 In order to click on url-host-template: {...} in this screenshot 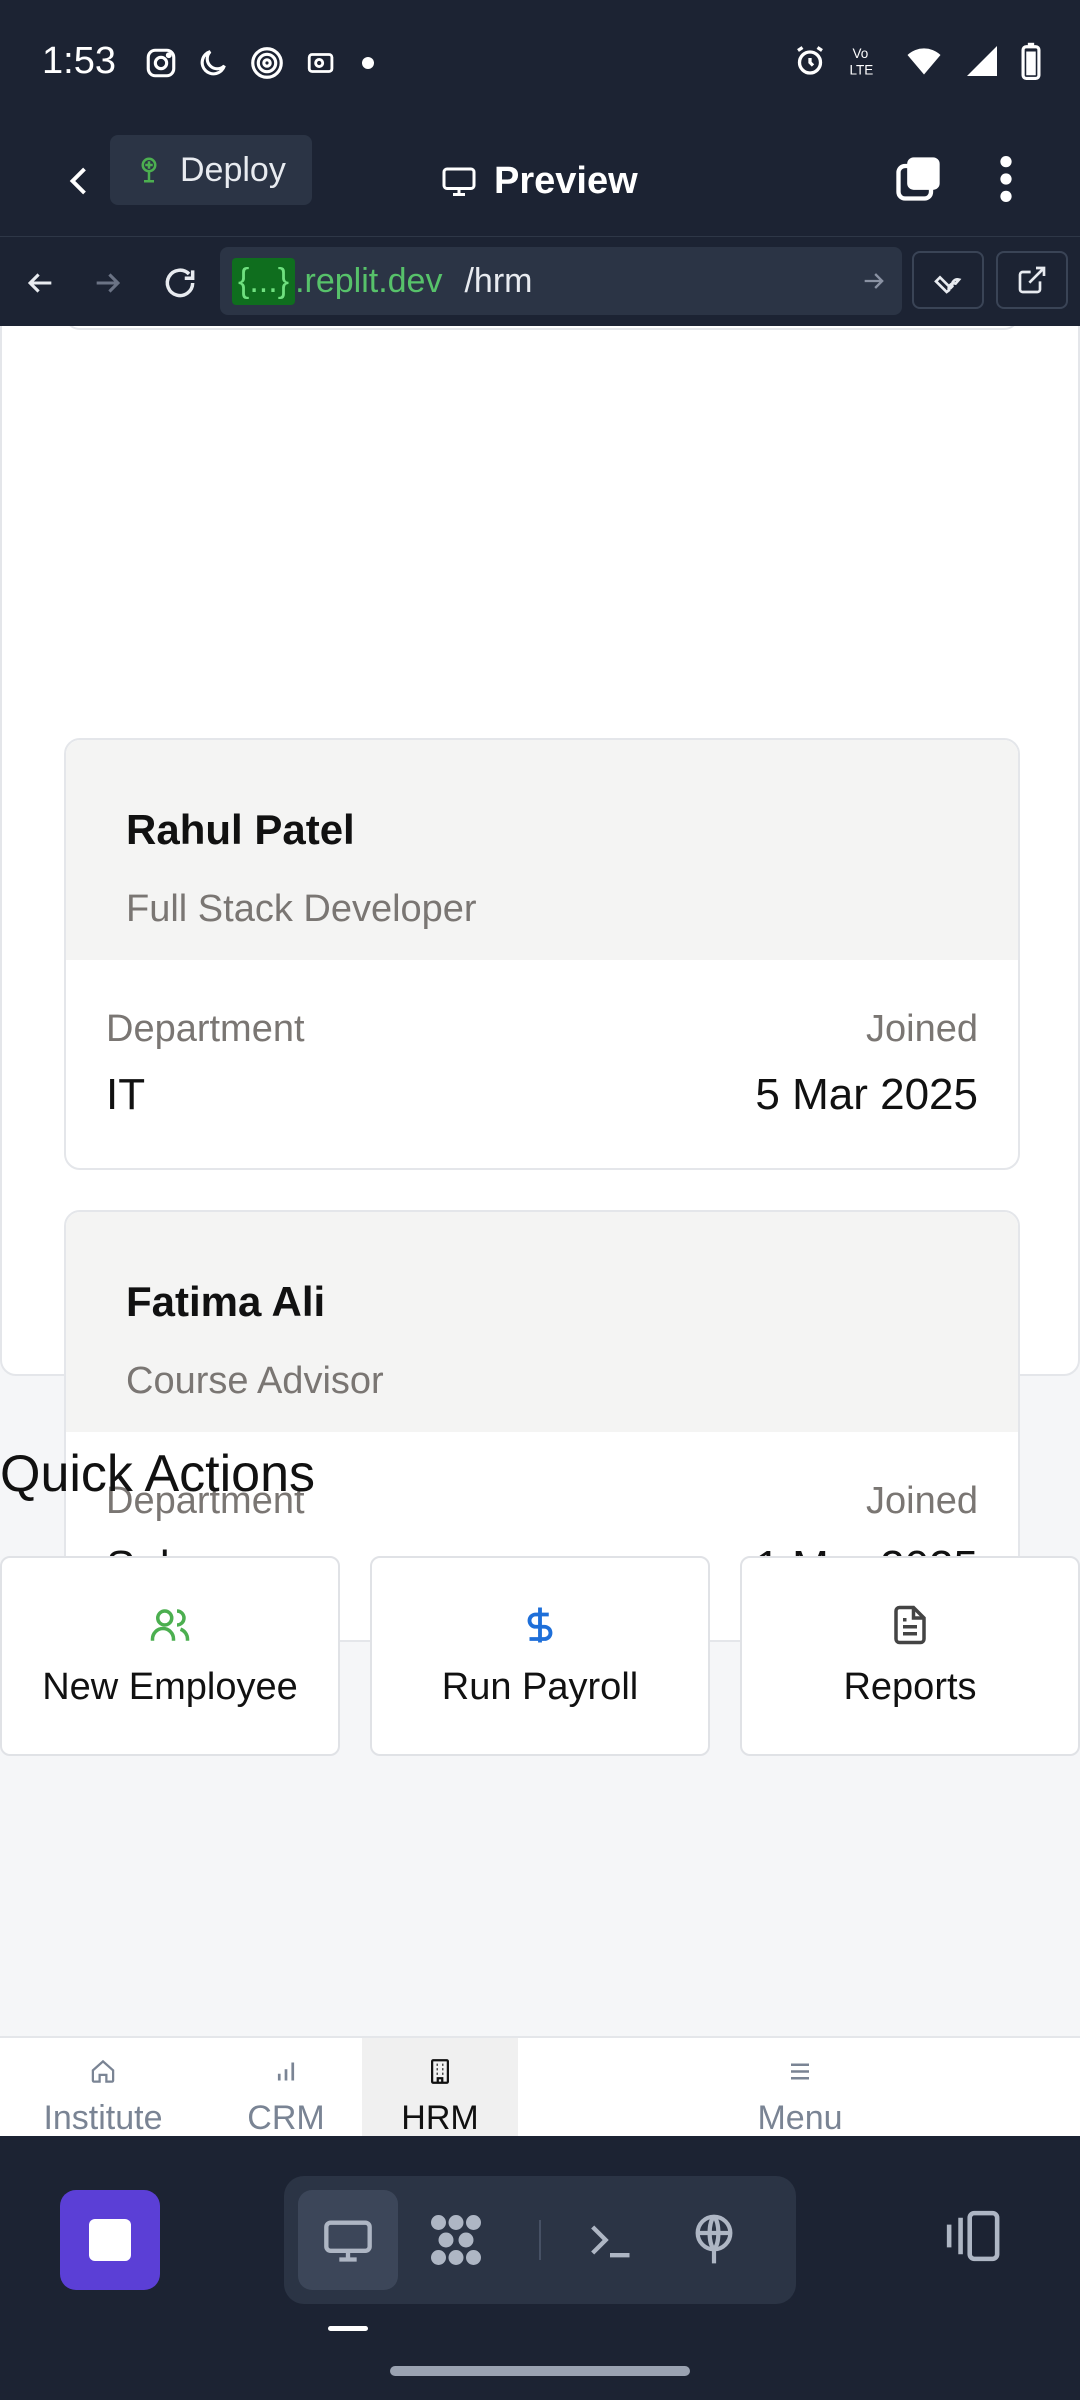, I will do `click(264, 281)`.